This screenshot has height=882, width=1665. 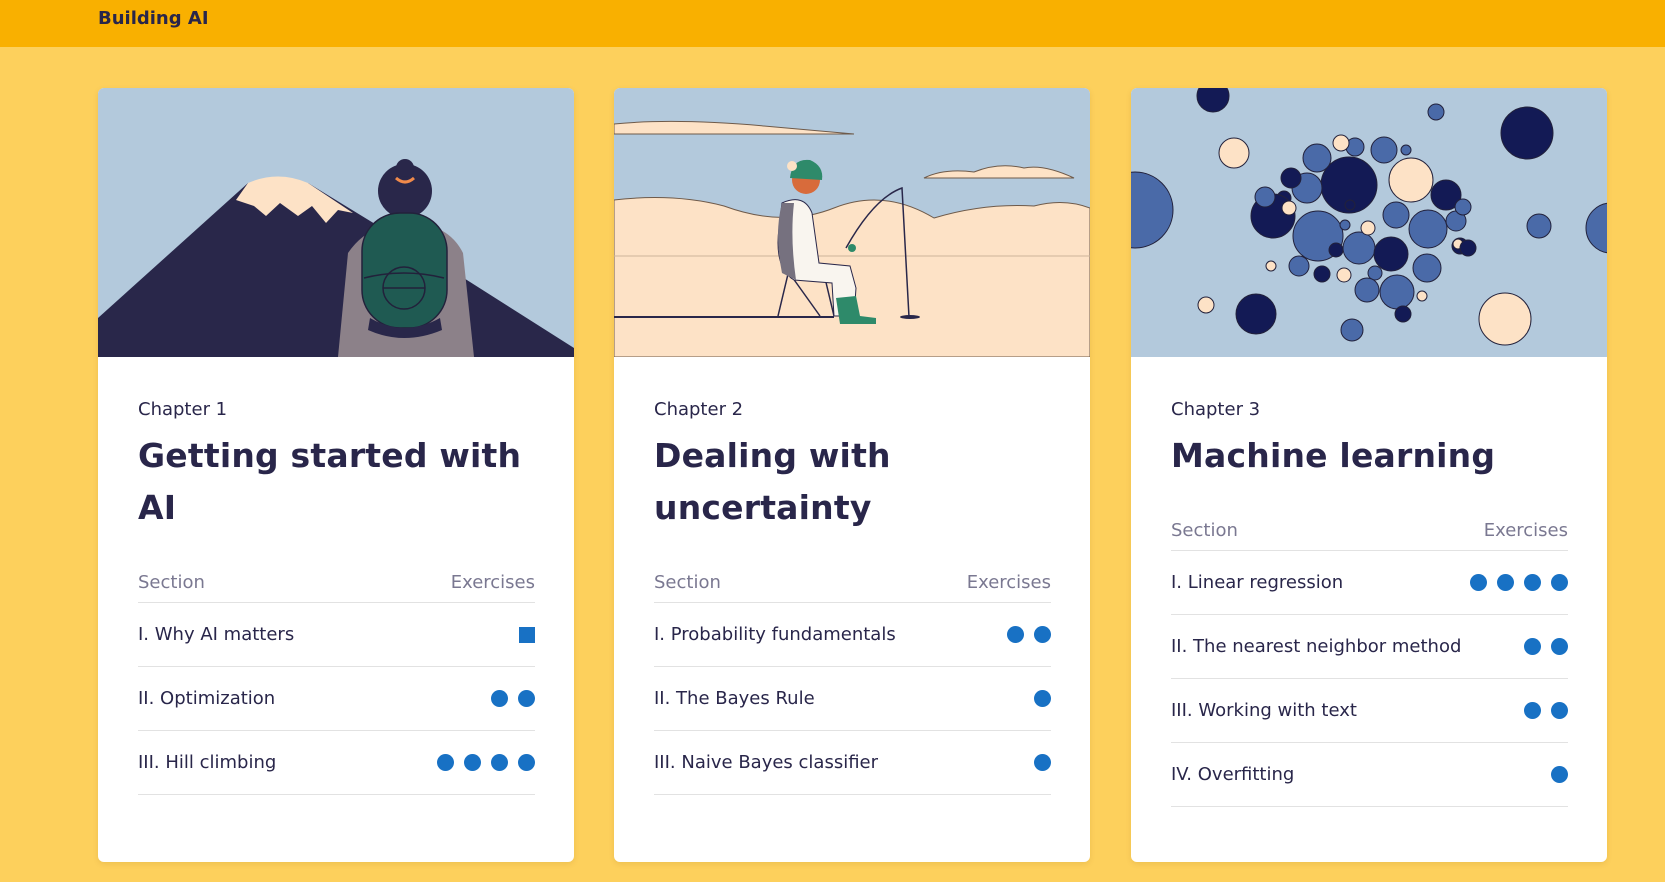 What do you see at coordinates (183, 409) in the screenshot?
I see `chapter-label: Chapter 1` at bounding box center [183, 409].